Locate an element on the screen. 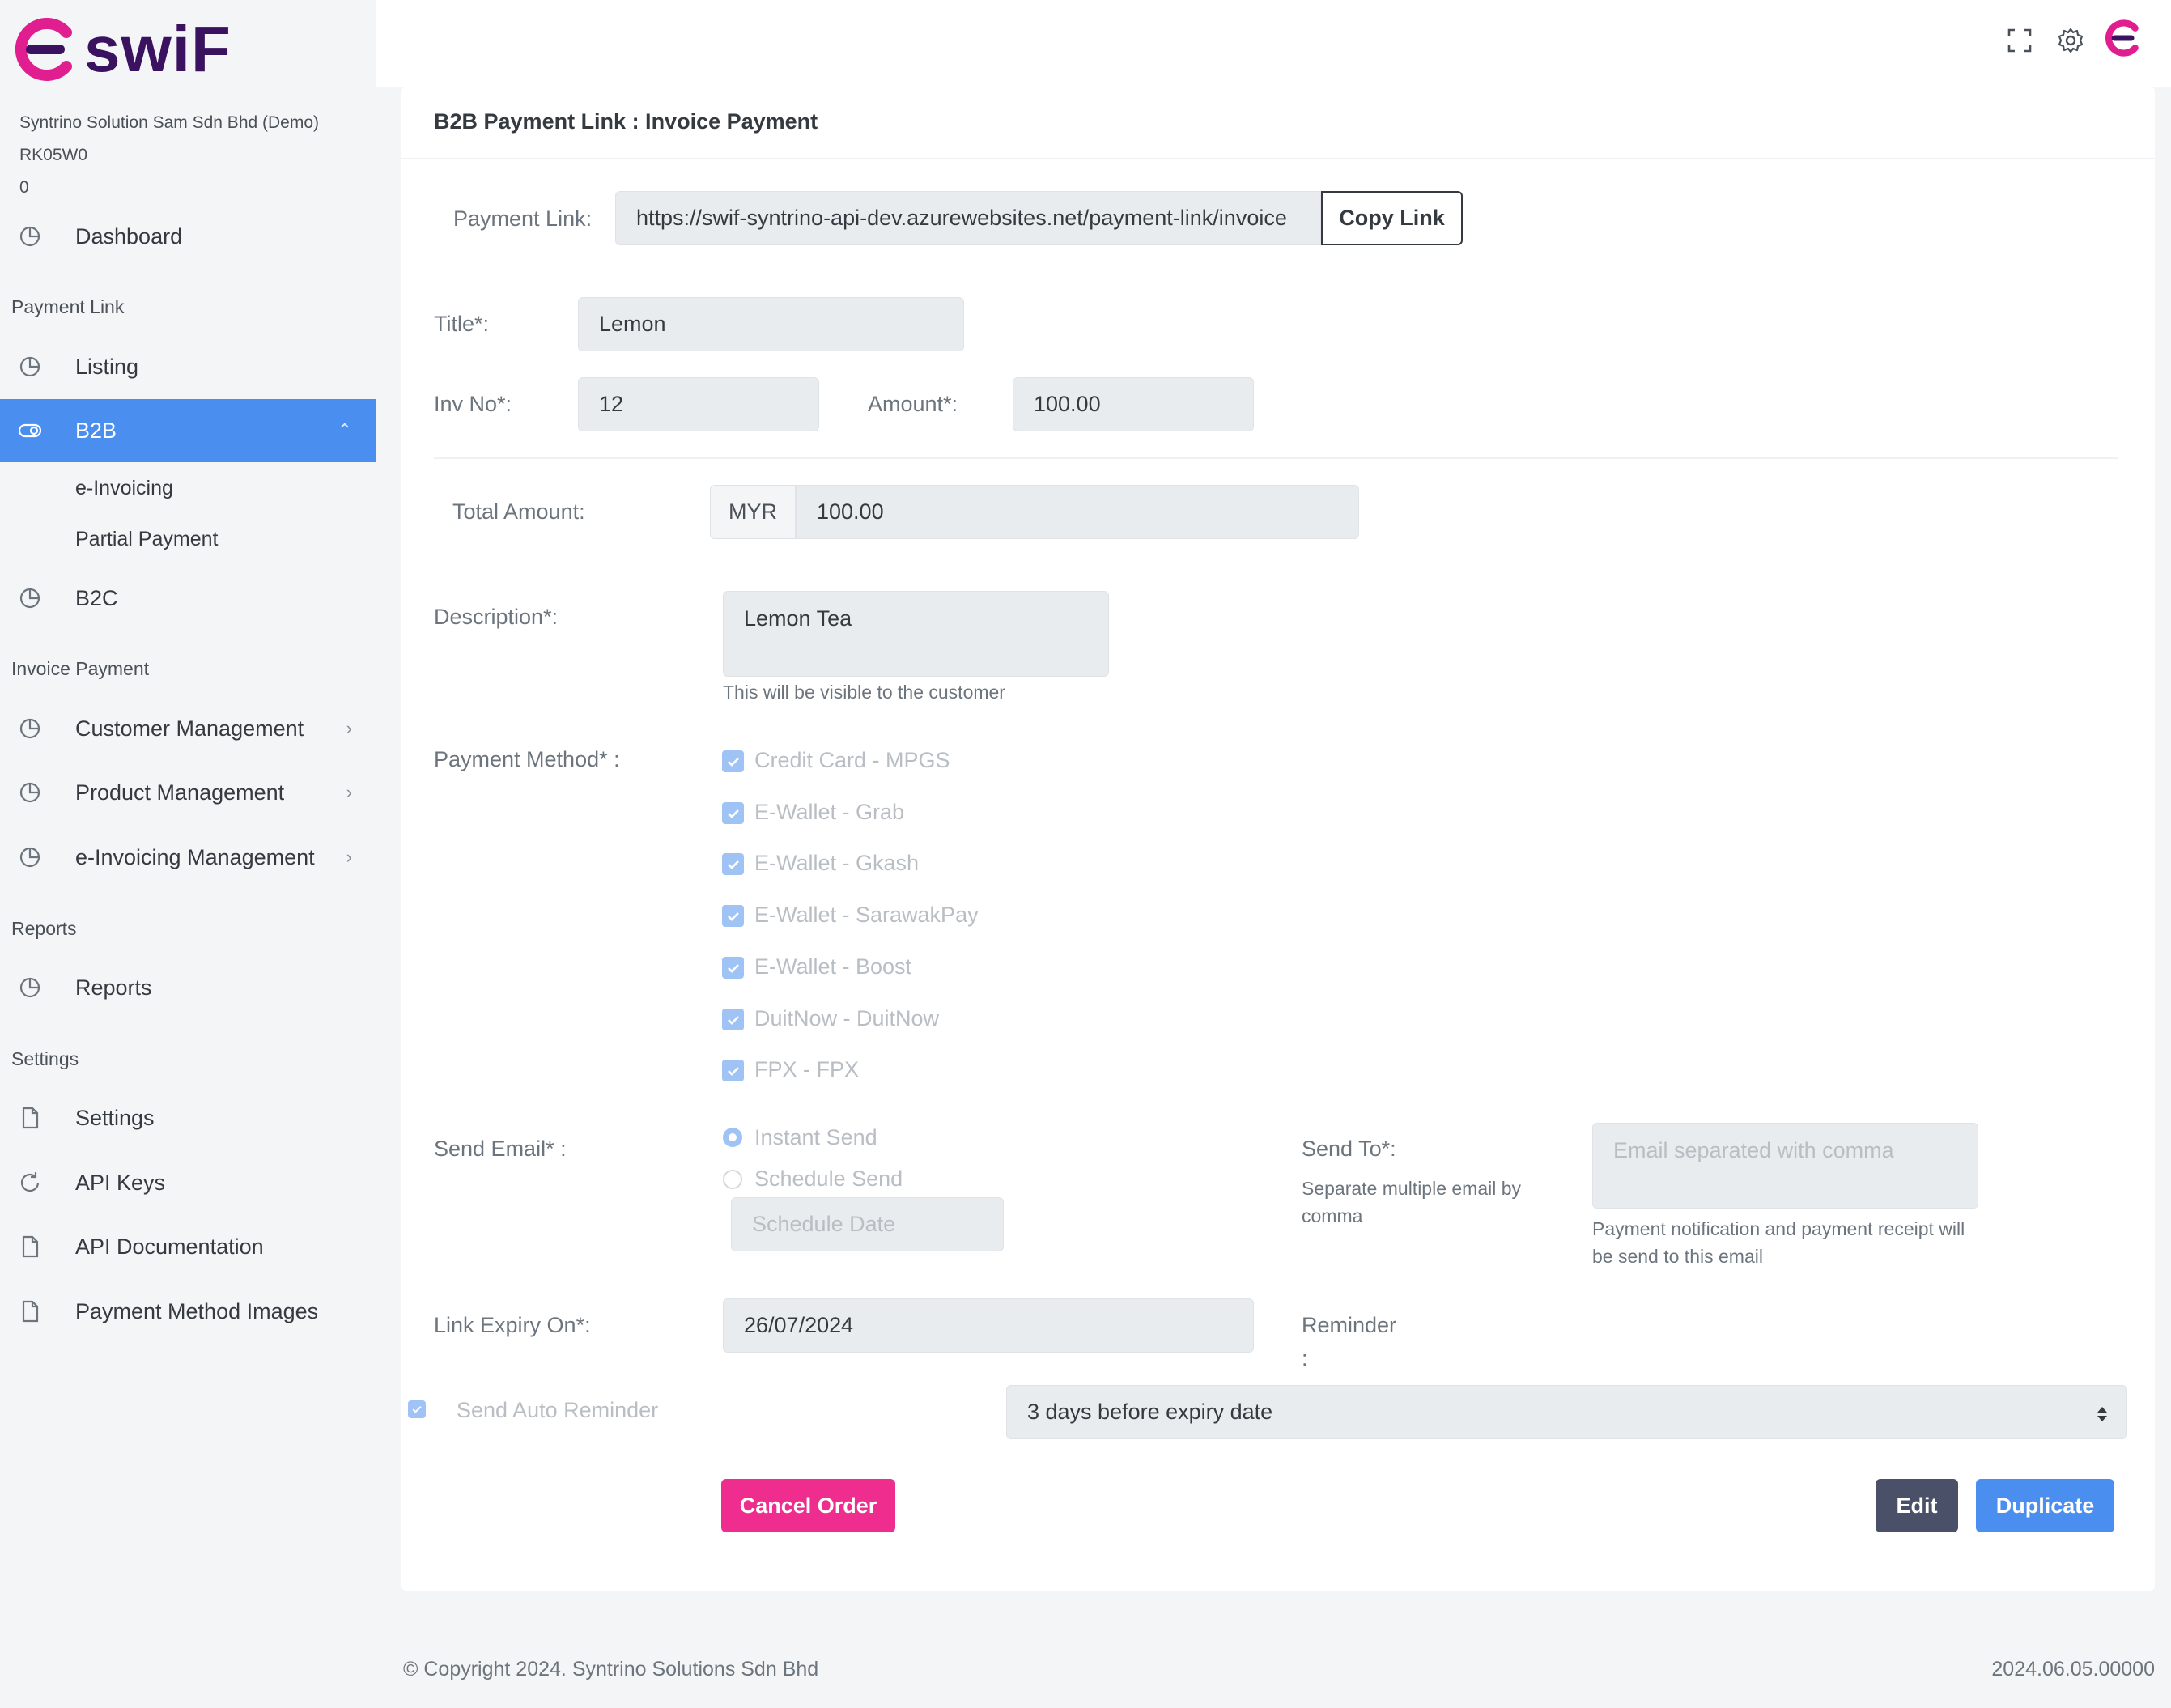  payment-method-option: E-Wallet - SarawakPay is located at coordinates (866, 915).